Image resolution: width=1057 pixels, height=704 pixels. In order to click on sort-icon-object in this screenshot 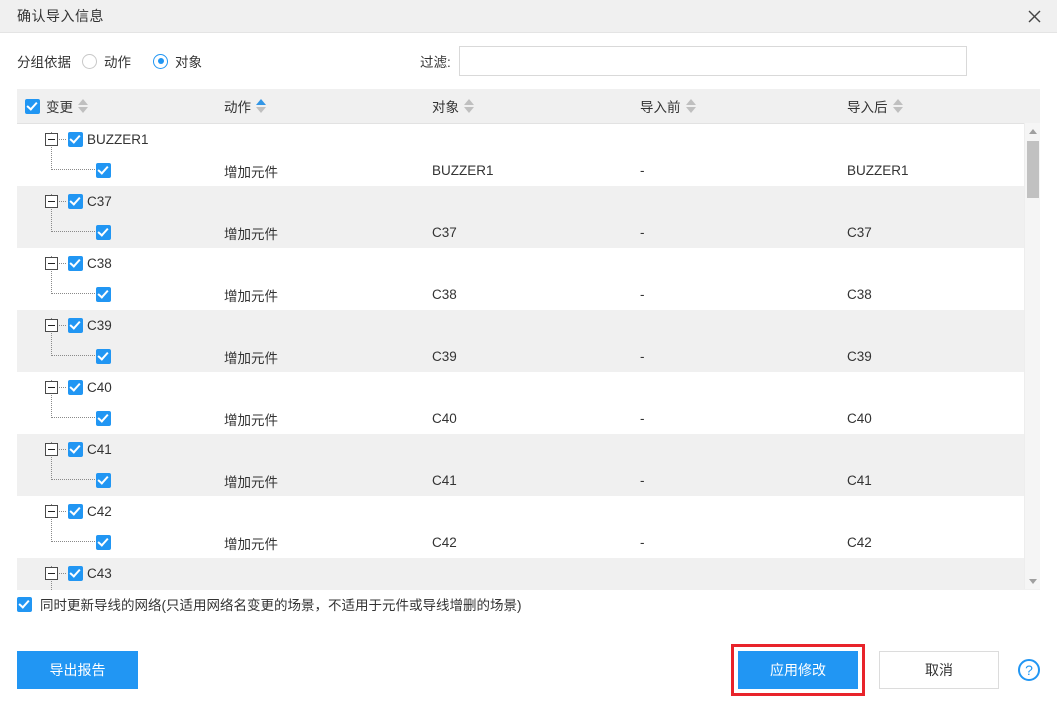, I will do `click(469, 106)`.